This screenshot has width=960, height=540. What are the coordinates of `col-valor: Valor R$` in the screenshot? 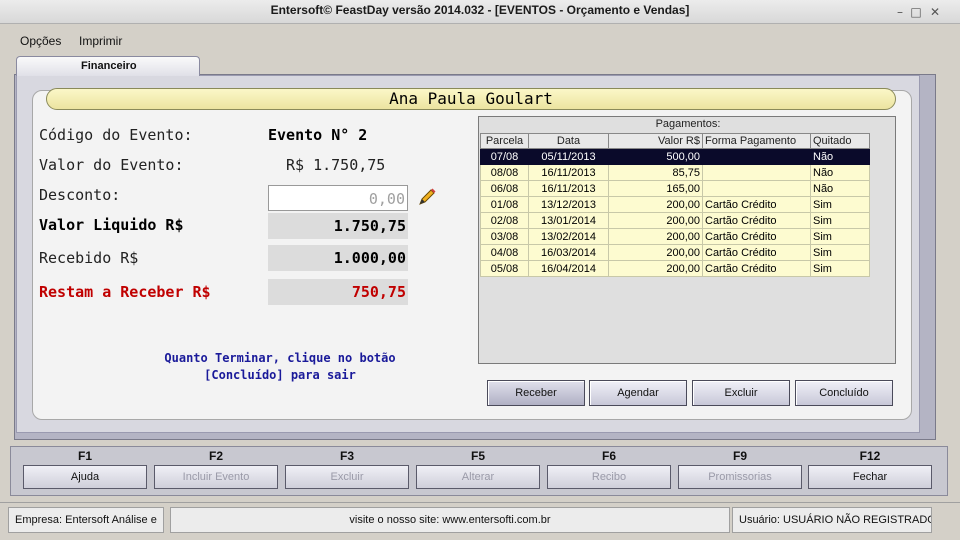 It's located at (655, 141).